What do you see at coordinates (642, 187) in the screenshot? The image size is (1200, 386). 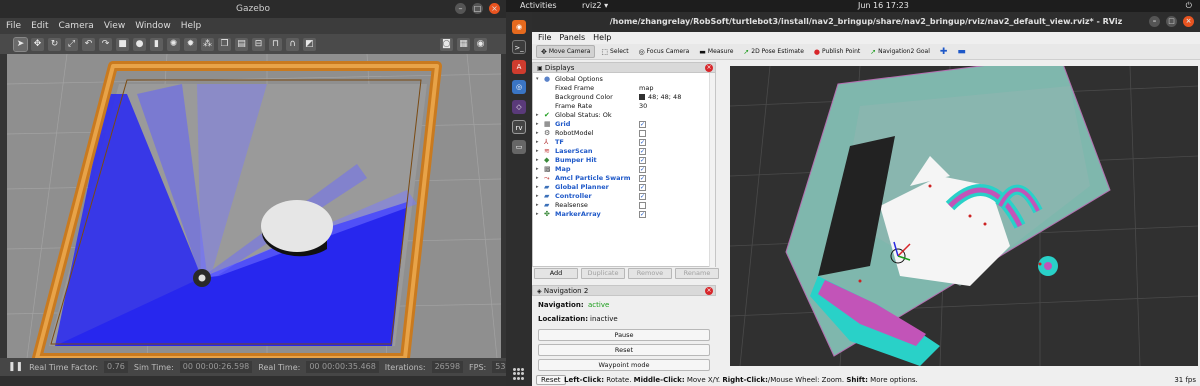 I see `global-planner-checkbox: ✓` at bounding box center [642, 187].